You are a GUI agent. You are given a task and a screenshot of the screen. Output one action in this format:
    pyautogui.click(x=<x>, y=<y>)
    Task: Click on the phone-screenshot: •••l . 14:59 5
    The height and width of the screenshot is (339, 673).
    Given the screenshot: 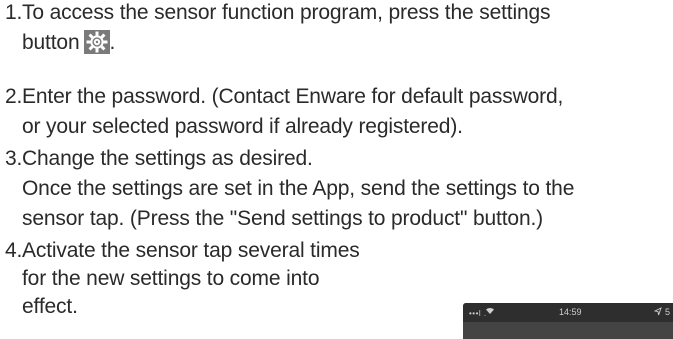 What is the action you would take?
    pyautogui.click(x=568, y=321)
    